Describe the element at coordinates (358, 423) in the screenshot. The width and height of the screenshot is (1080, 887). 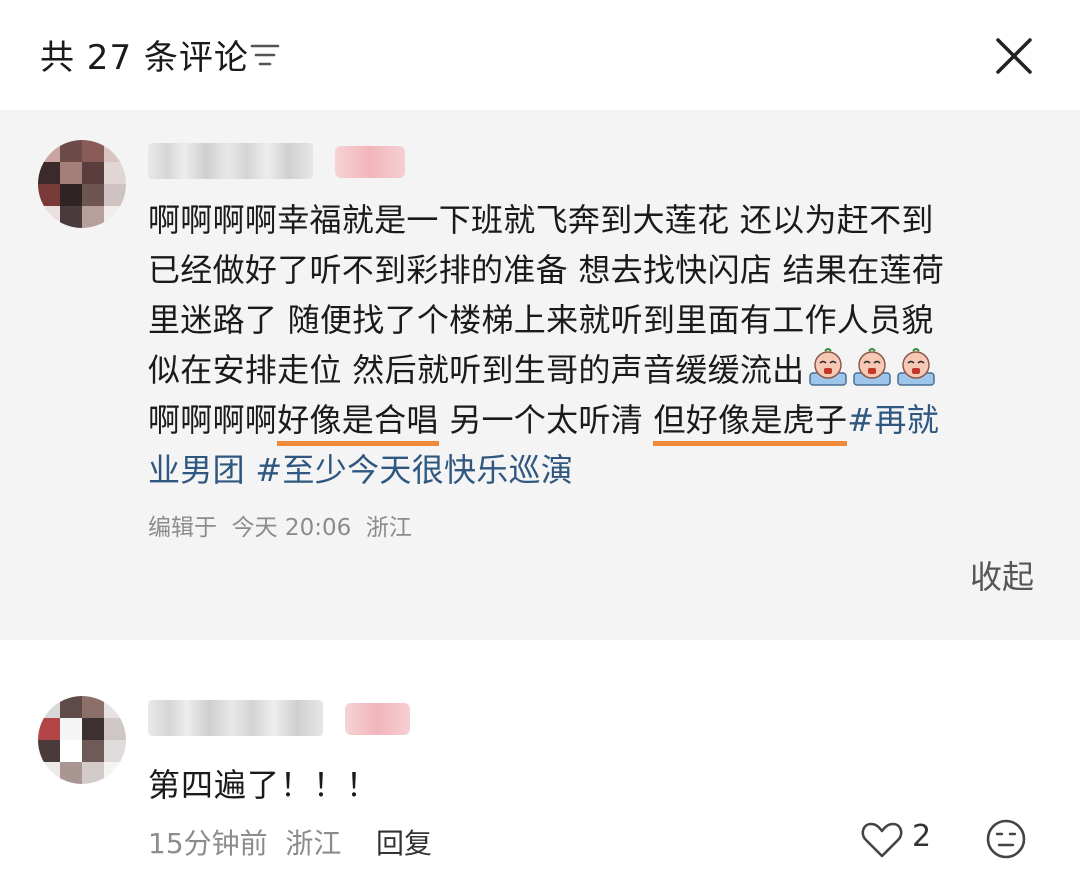
I see `underlined-text: 好像是合唱` at that location.